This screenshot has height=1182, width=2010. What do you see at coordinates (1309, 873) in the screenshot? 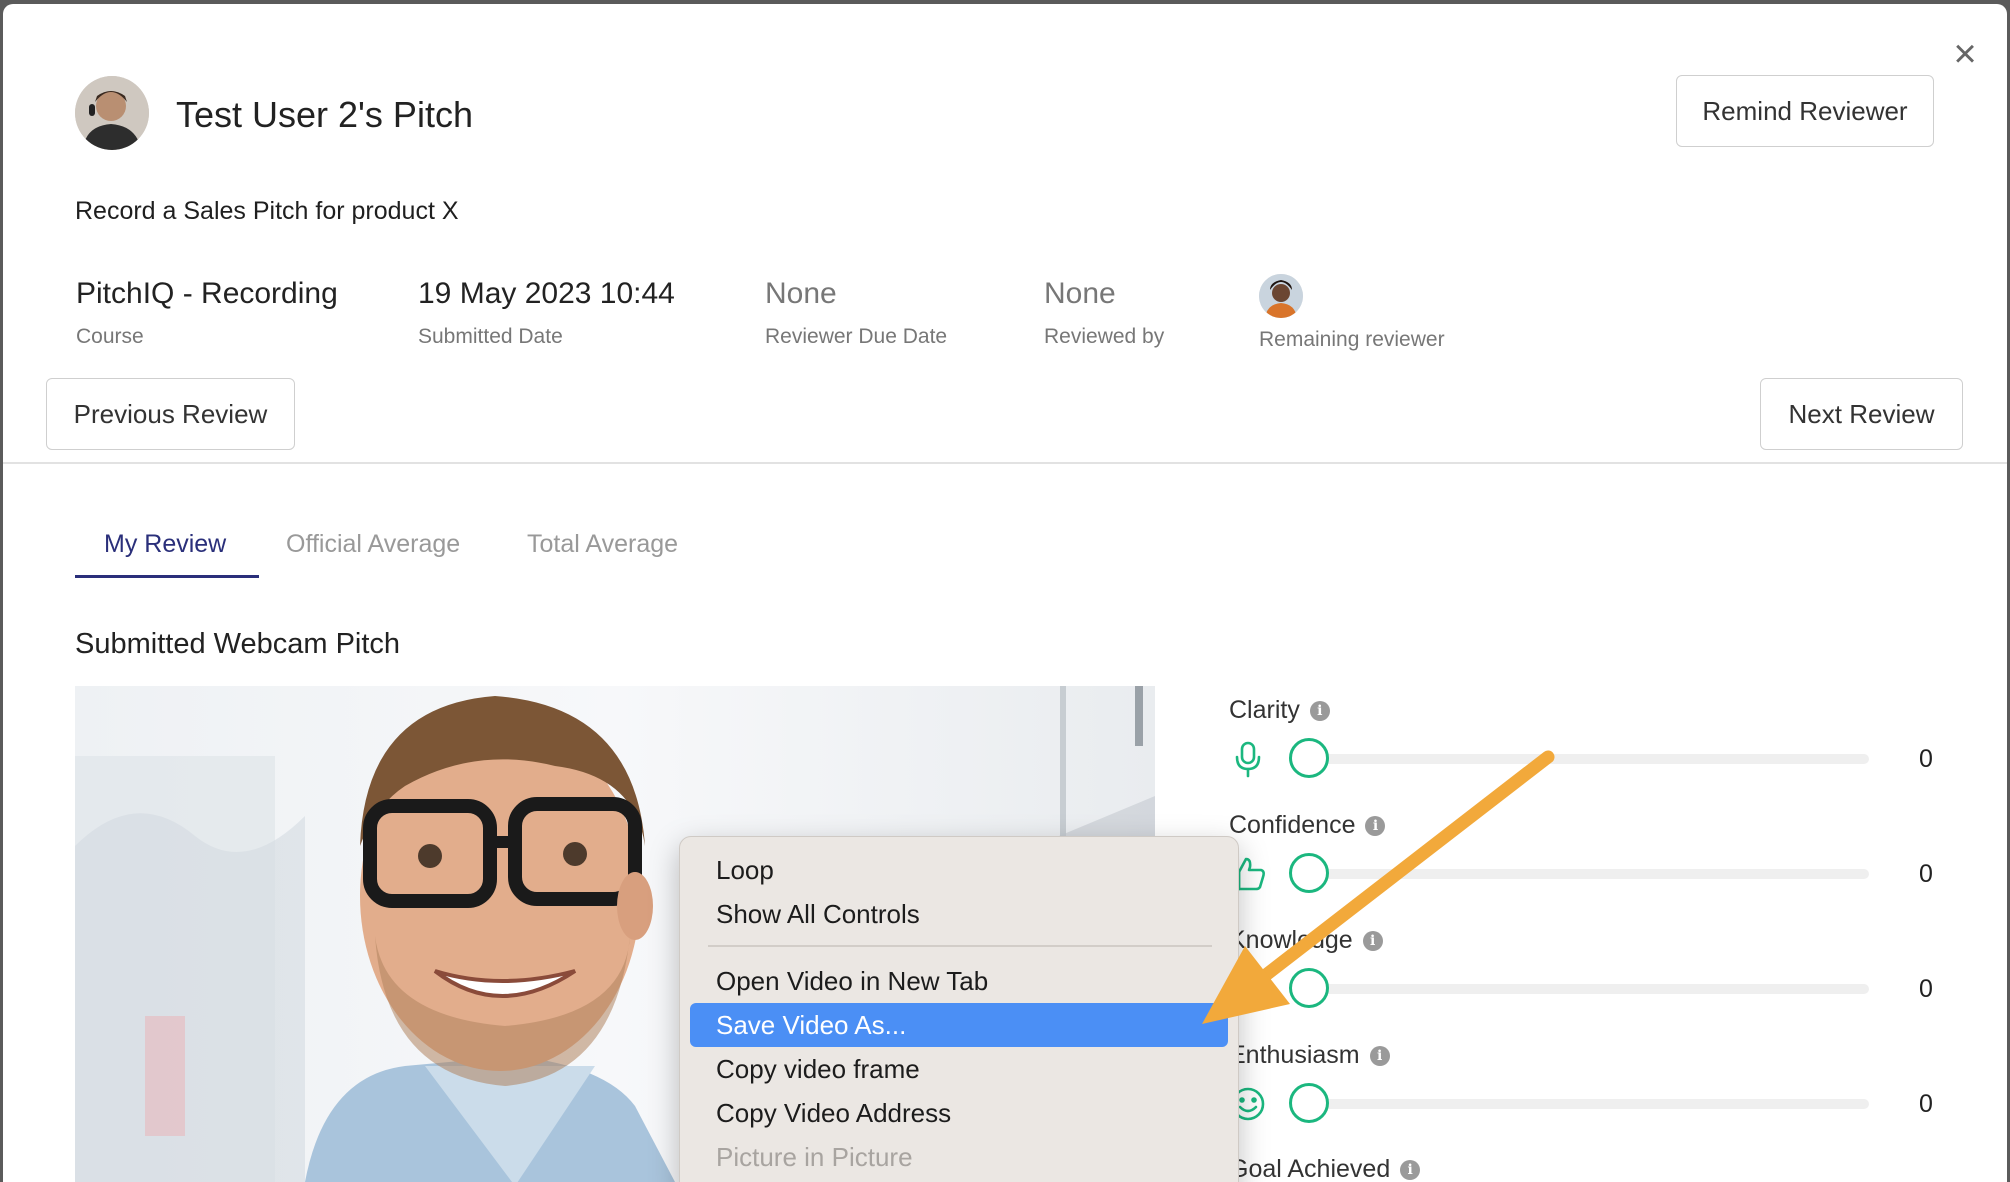
I see `slider-thumb-confidence` at bounding box center [1309, 873].